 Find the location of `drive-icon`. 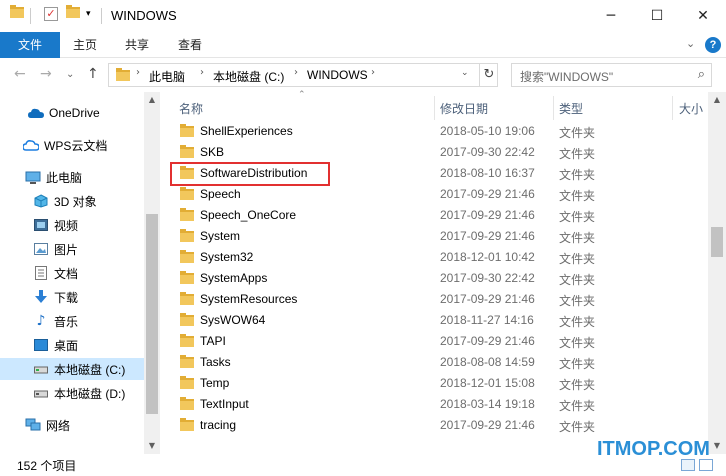

drive-icon is located at coordinates (41, 393).